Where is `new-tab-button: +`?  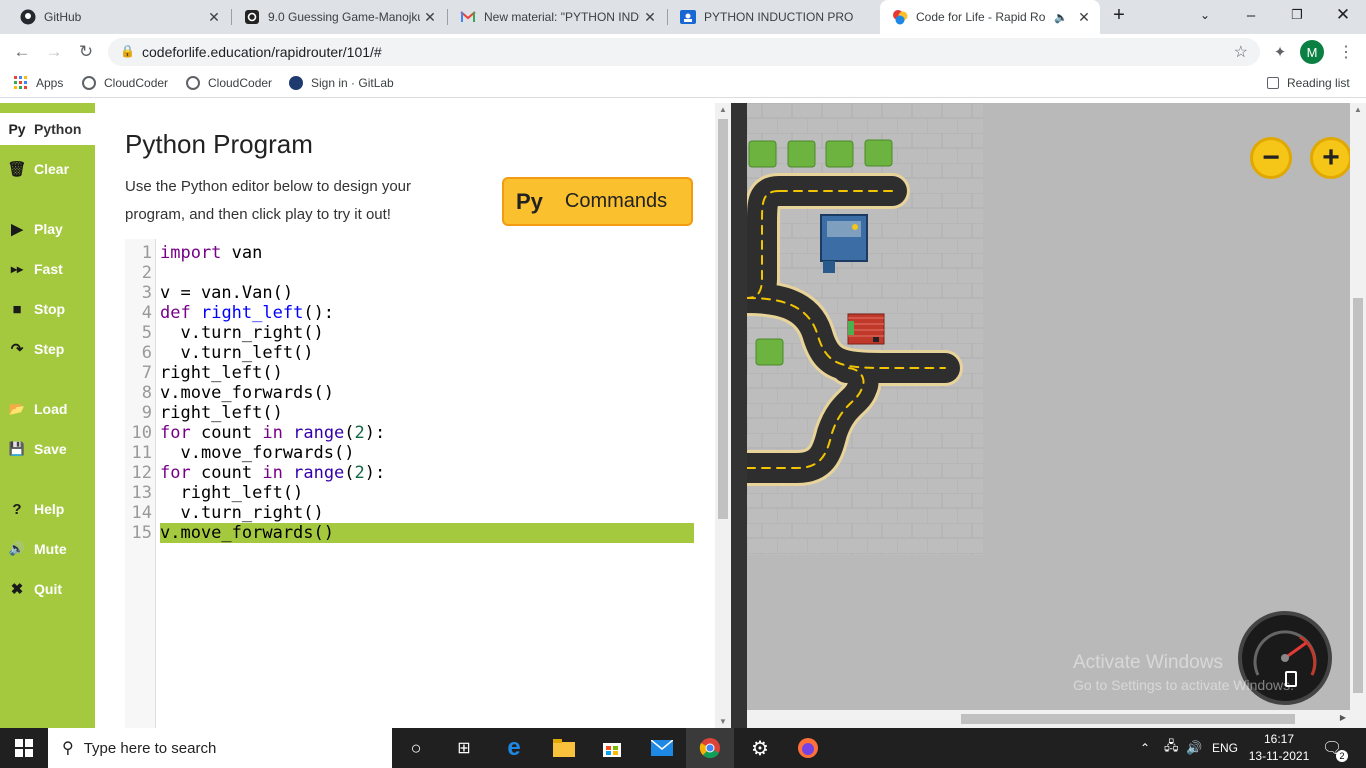 new-tab-button: + is located at coordinates (1119, 15).